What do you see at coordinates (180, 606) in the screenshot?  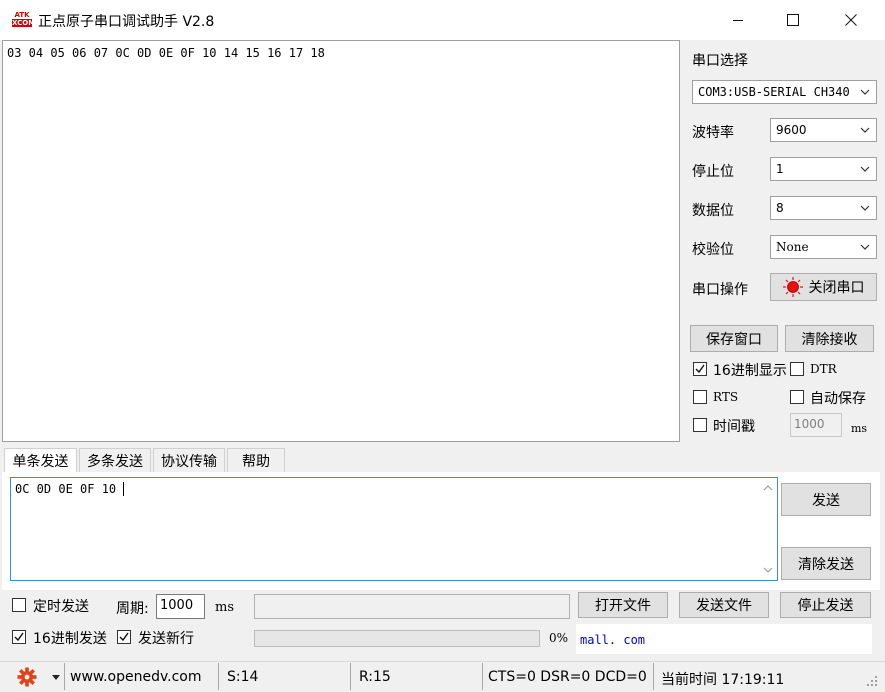 I see `period-input: 1000` at bounding box center [180, 606].